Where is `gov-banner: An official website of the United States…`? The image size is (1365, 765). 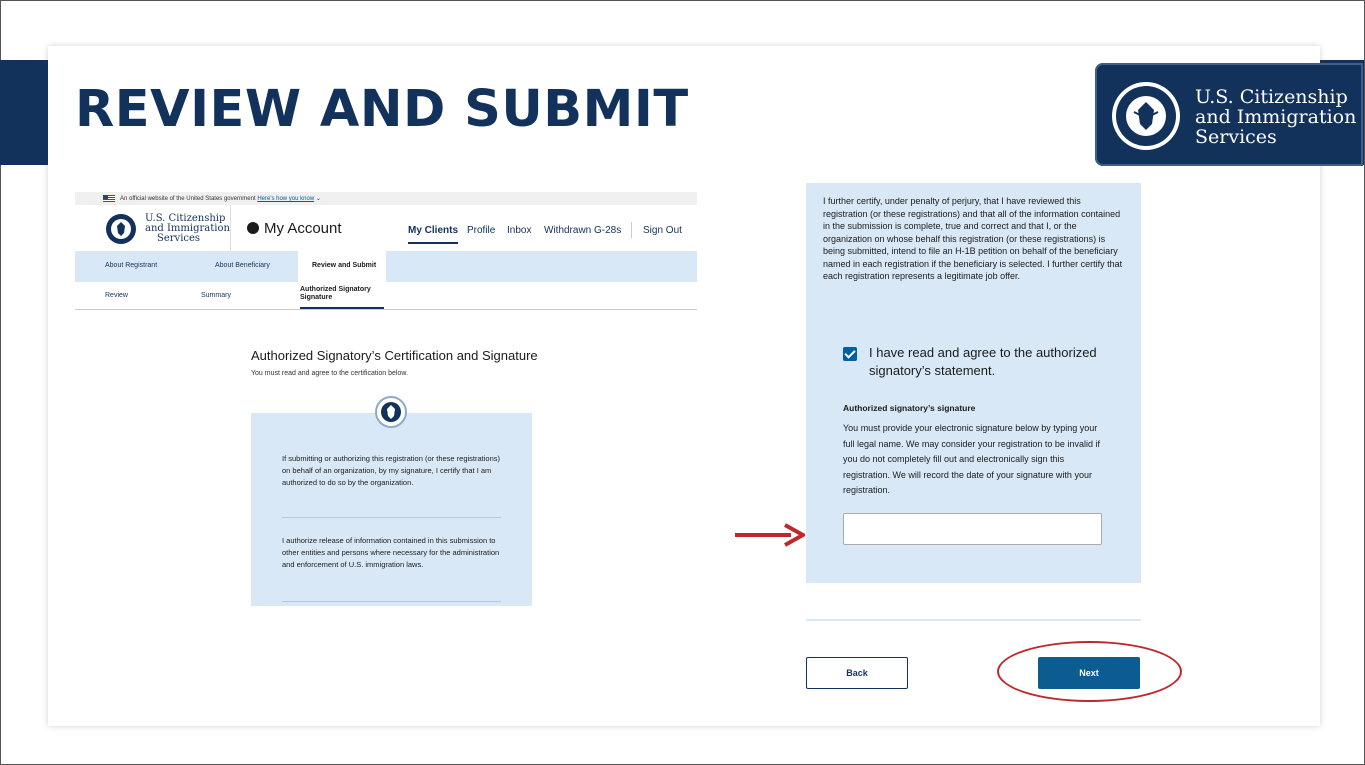 gov-banner: An official website of the United States… is located at coordinates (386, 198).